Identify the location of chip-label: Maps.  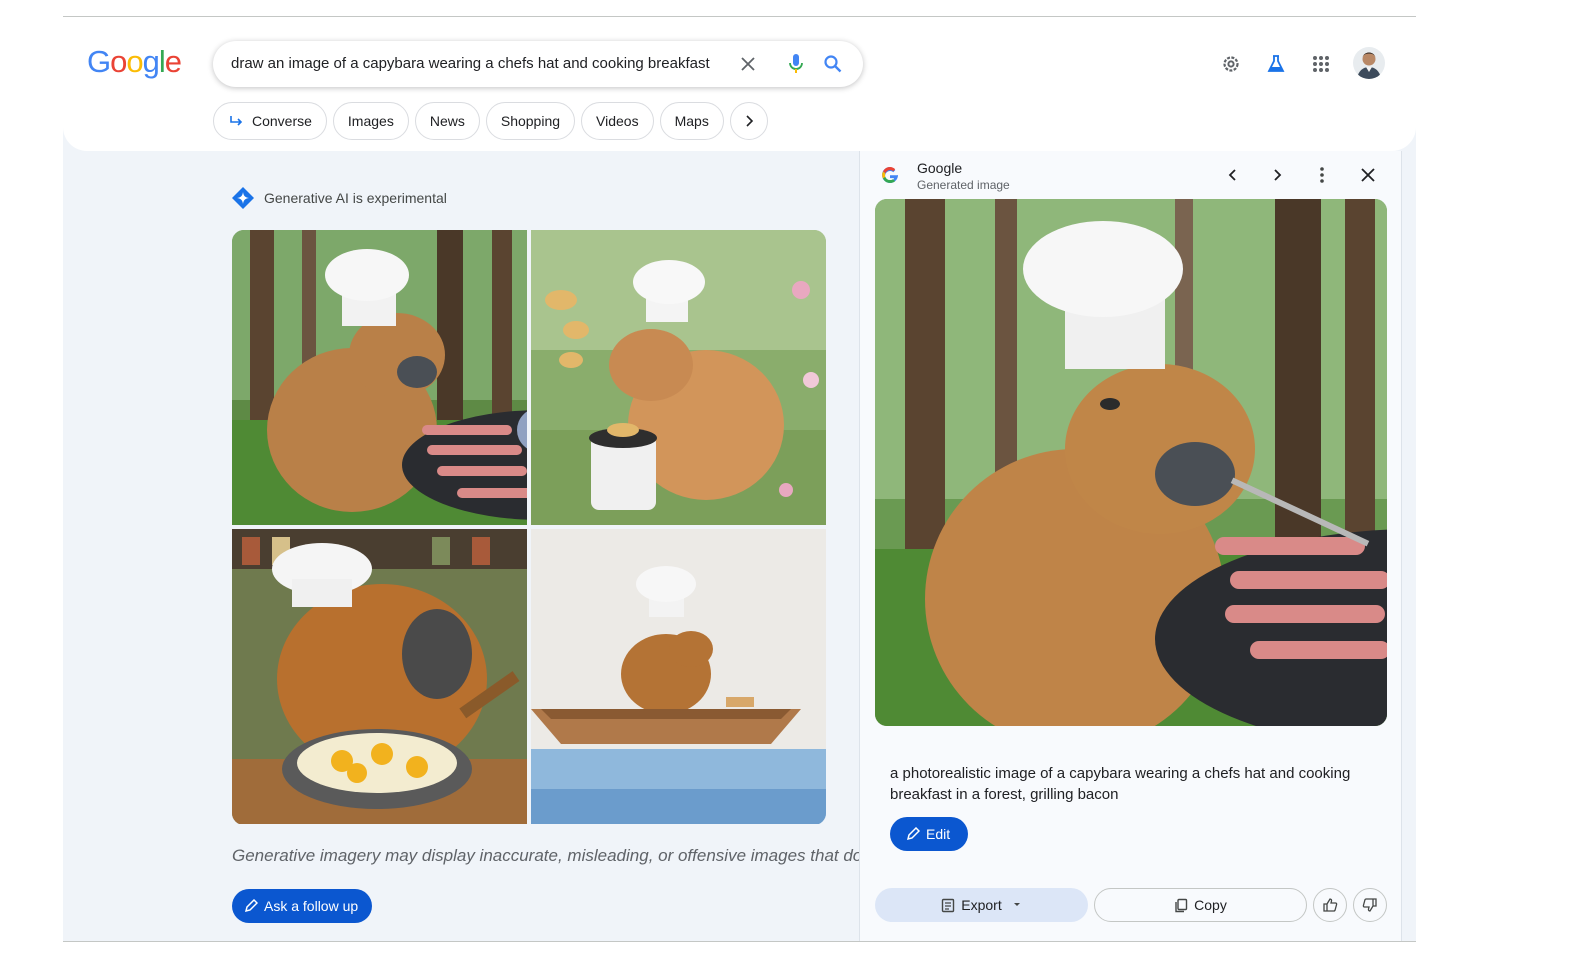
(691, 121).